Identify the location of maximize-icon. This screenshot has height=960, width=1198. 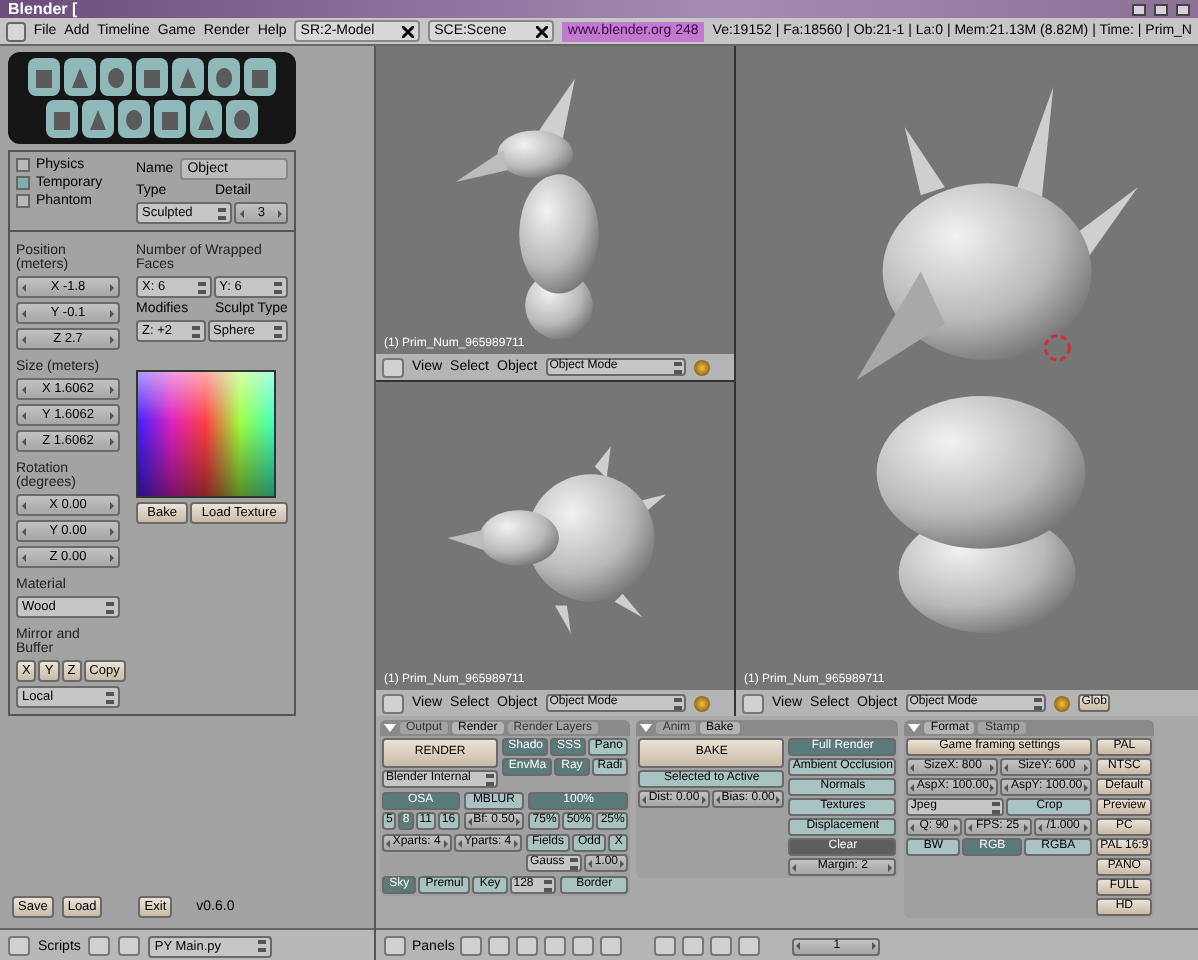
(1161, 9).